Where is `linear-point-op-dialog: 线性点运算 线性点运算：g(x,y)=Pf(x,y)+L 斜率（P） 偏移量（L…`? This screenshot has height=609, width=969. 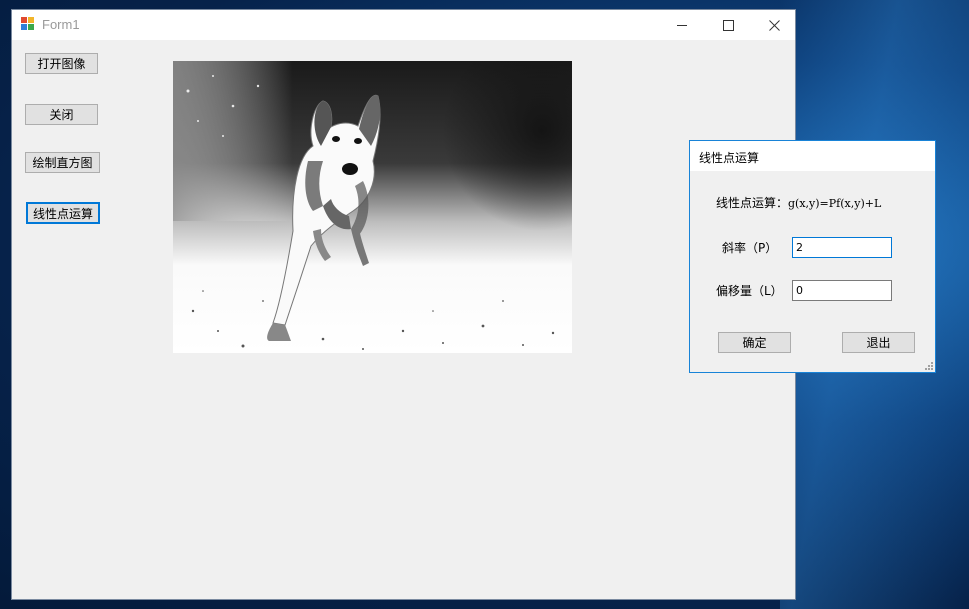
linear-point-op-dialog: 线性点运算 线性点运算：g(x,y)=Pf(x,y)+L 斜率（P） 偏移量（L… is located at coordinates (812, 256).